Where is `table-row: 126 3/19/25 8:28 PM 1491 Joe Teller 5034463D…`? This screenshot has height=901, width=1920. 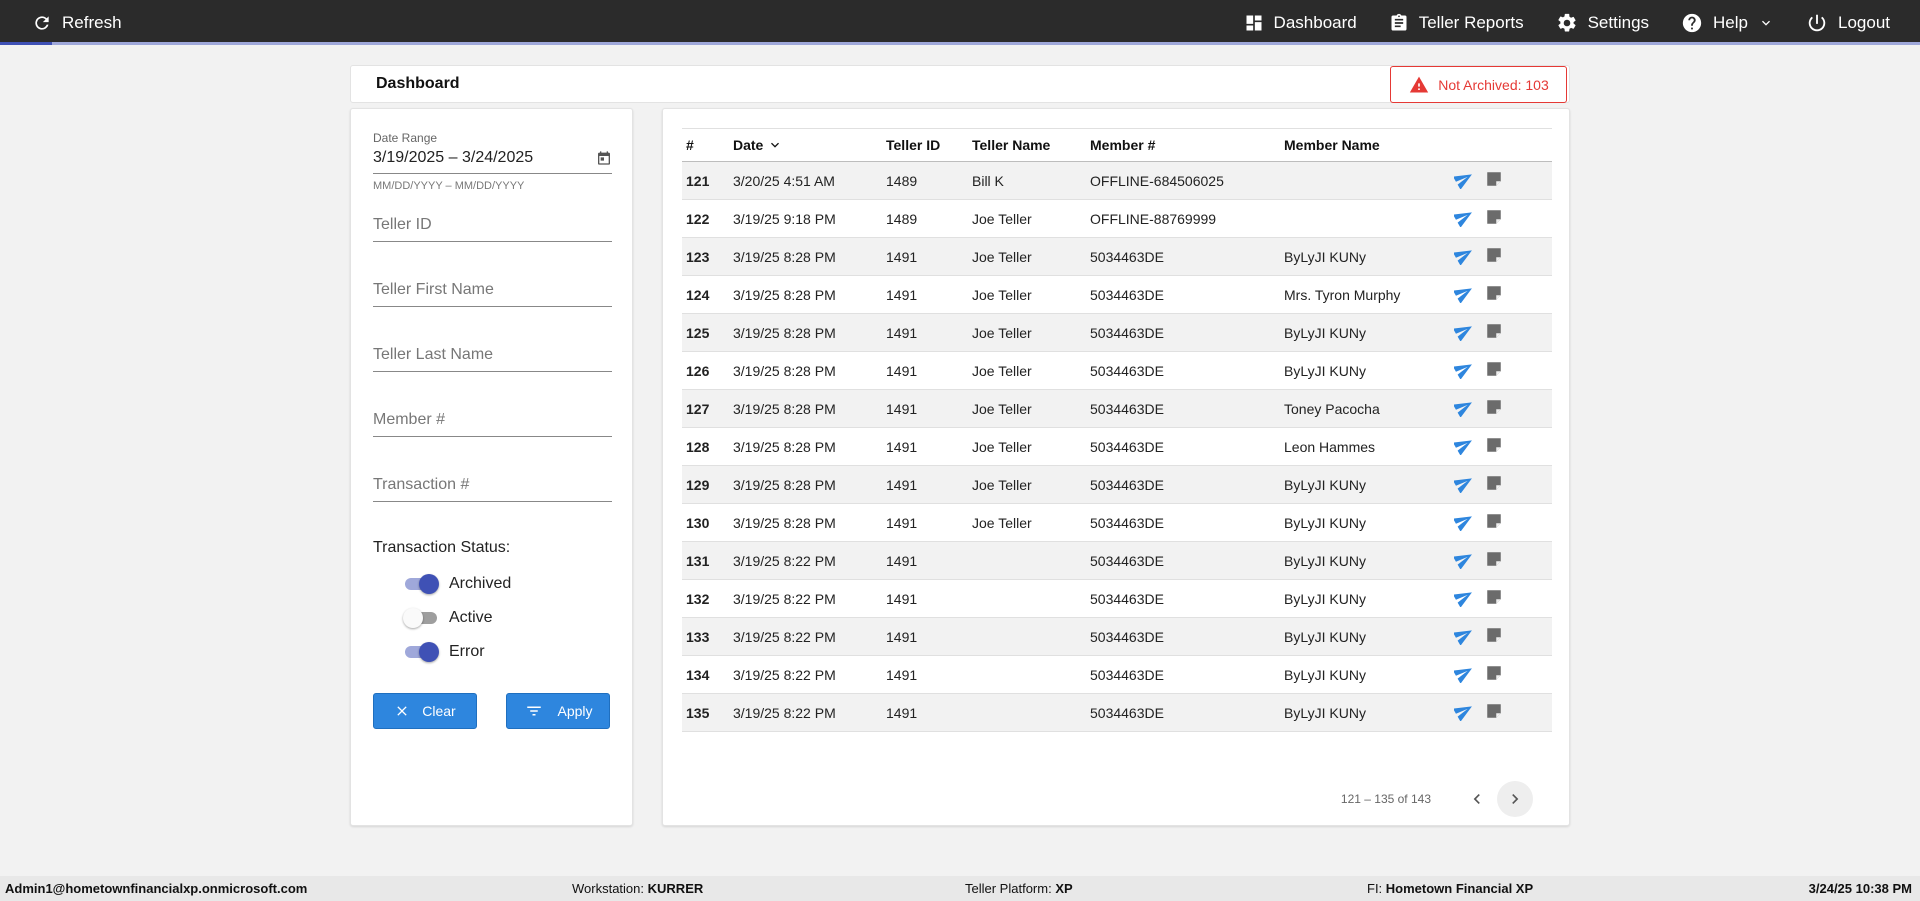
table-row: 126 3/19/25 8:28 PM 1491 Joe Teller 5034463D… is located at coordinates (1117, 370).